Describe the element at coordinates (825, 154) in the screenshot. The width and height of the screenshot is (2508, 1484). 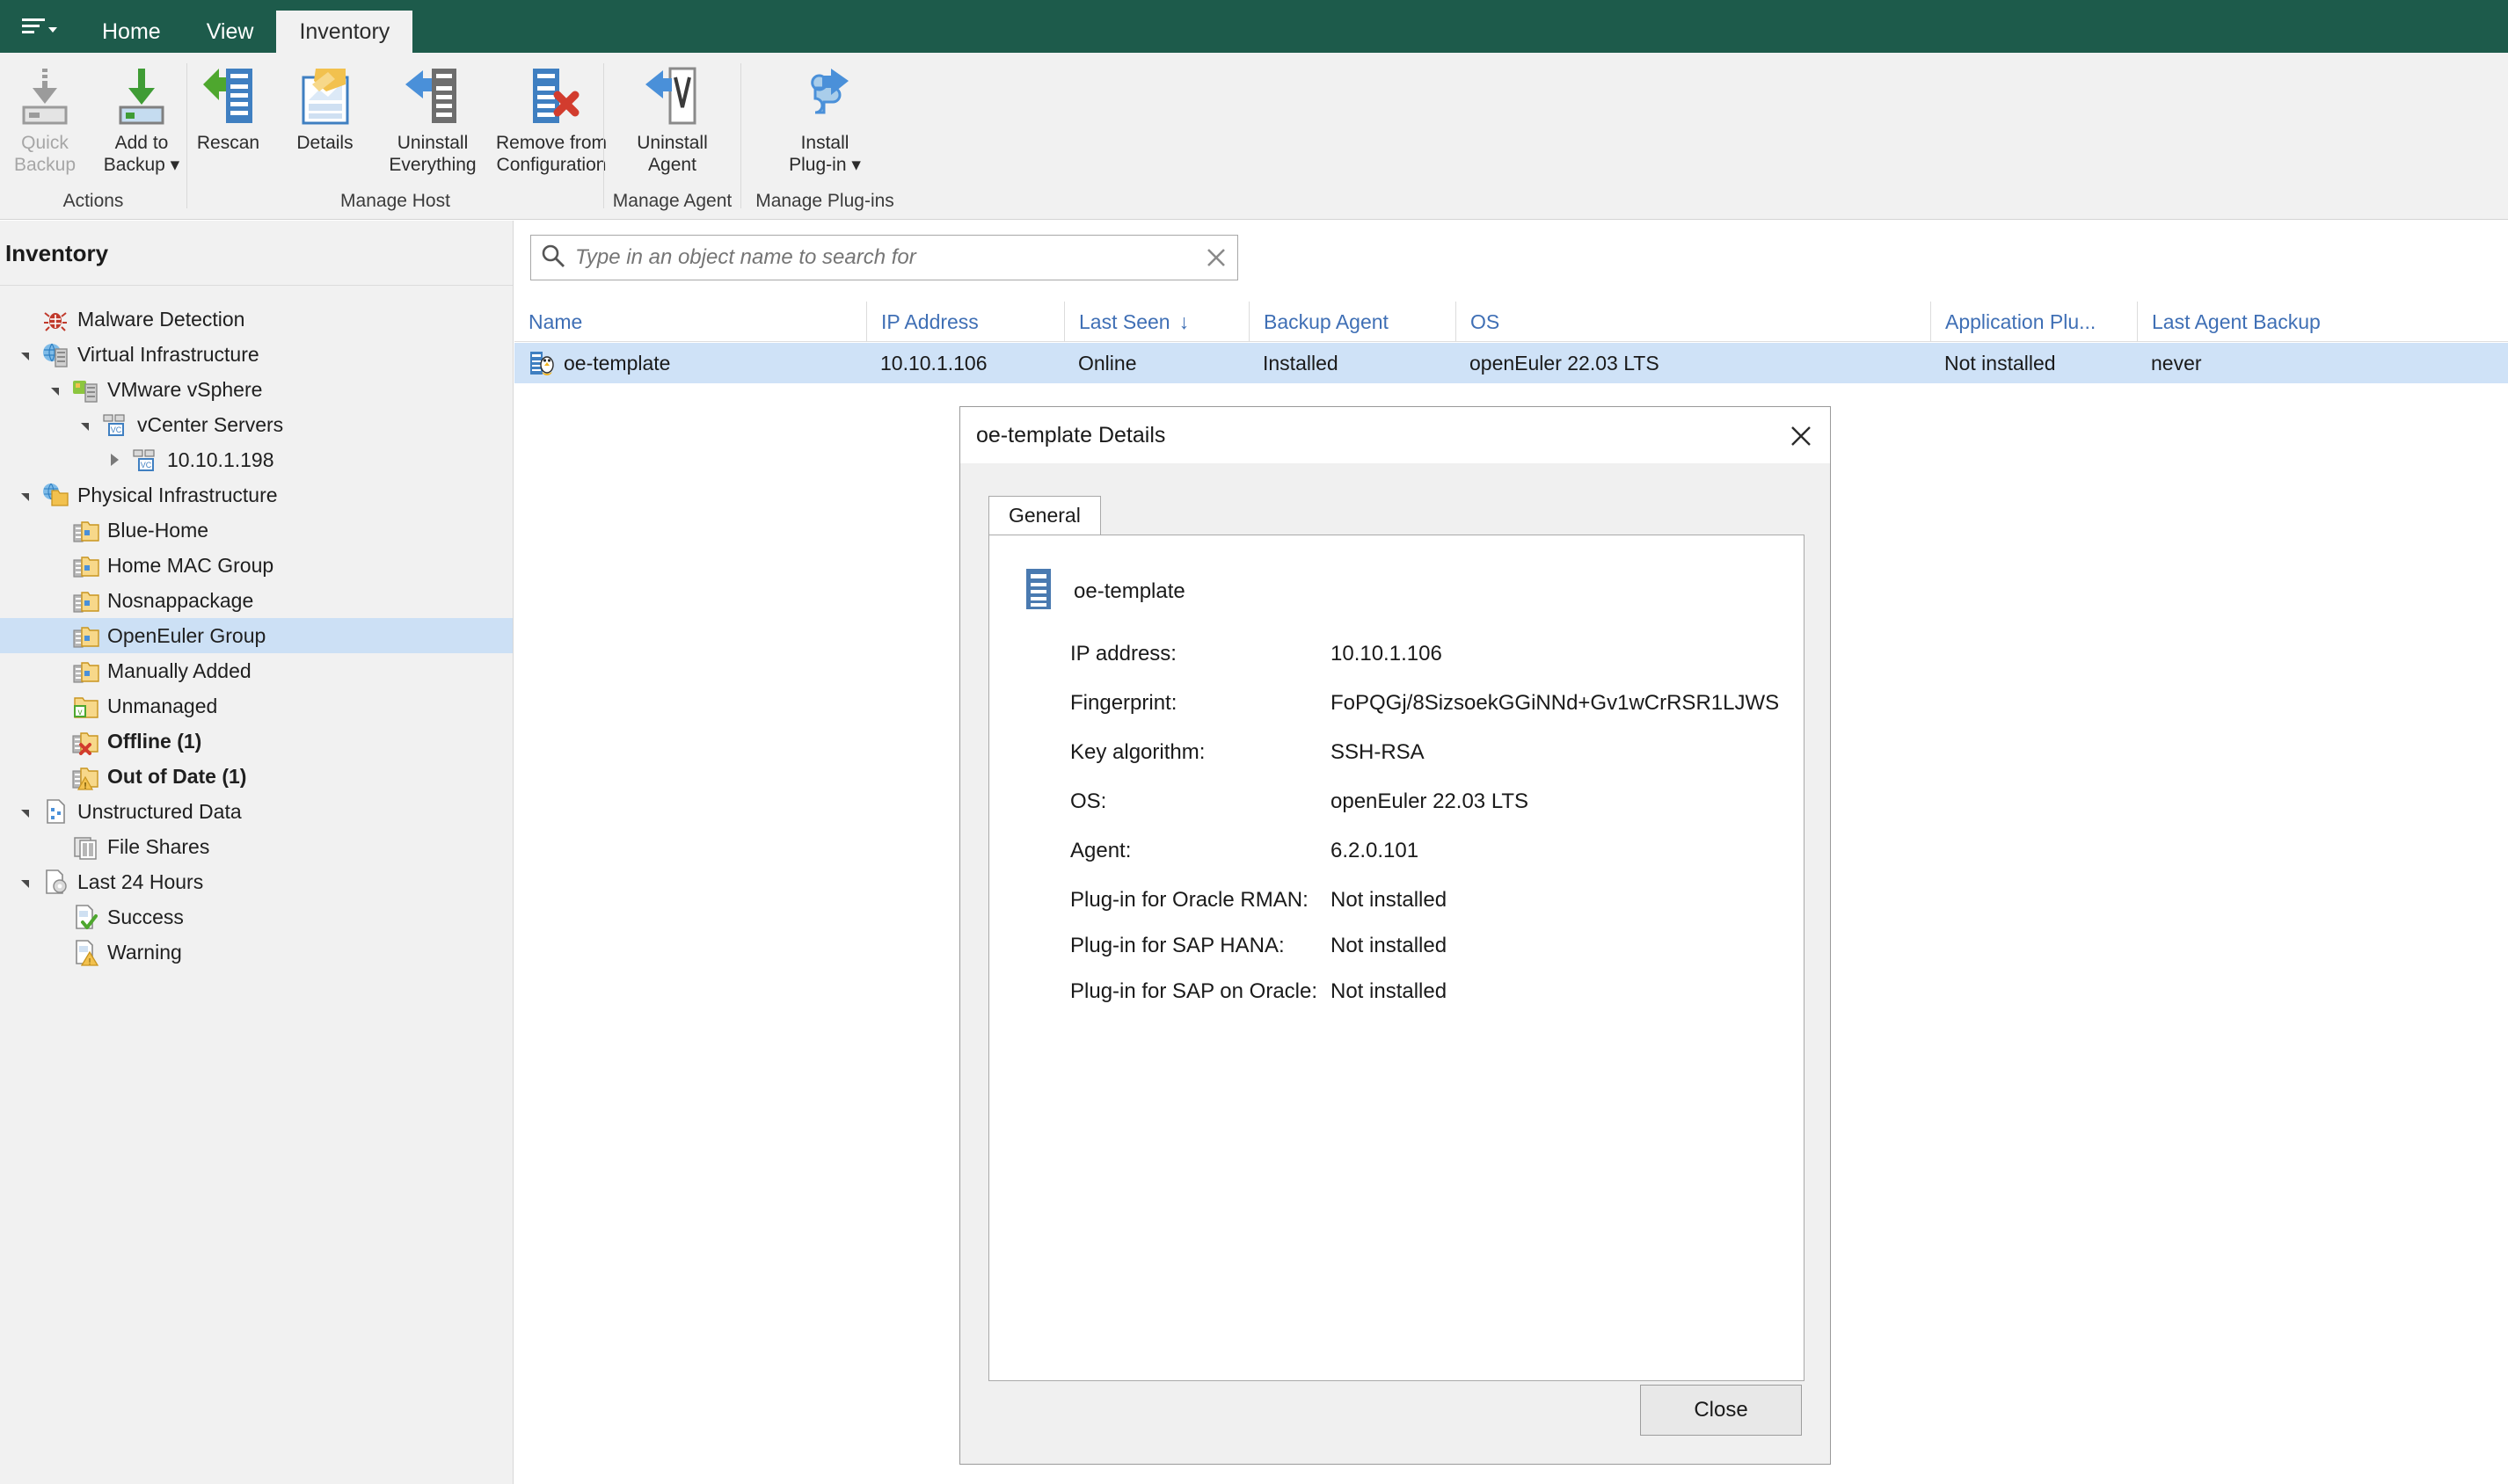
I see `install-plugin-label: Install Plug-in ▾` at that location.